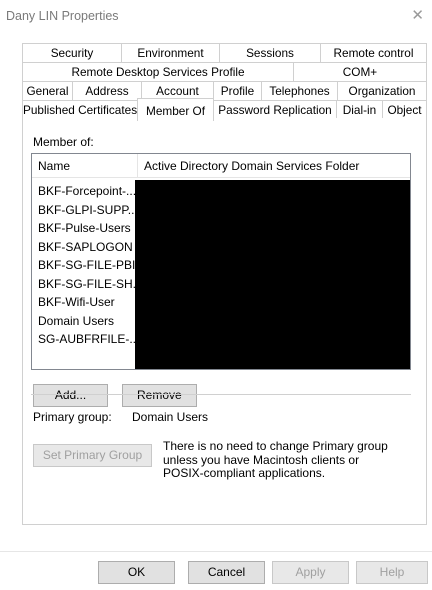 The width and height of the screenshot is (432, 590). Describe the element at coordinates (159, 395) in the screenshot. I see `remove-button: Remove` at that location.